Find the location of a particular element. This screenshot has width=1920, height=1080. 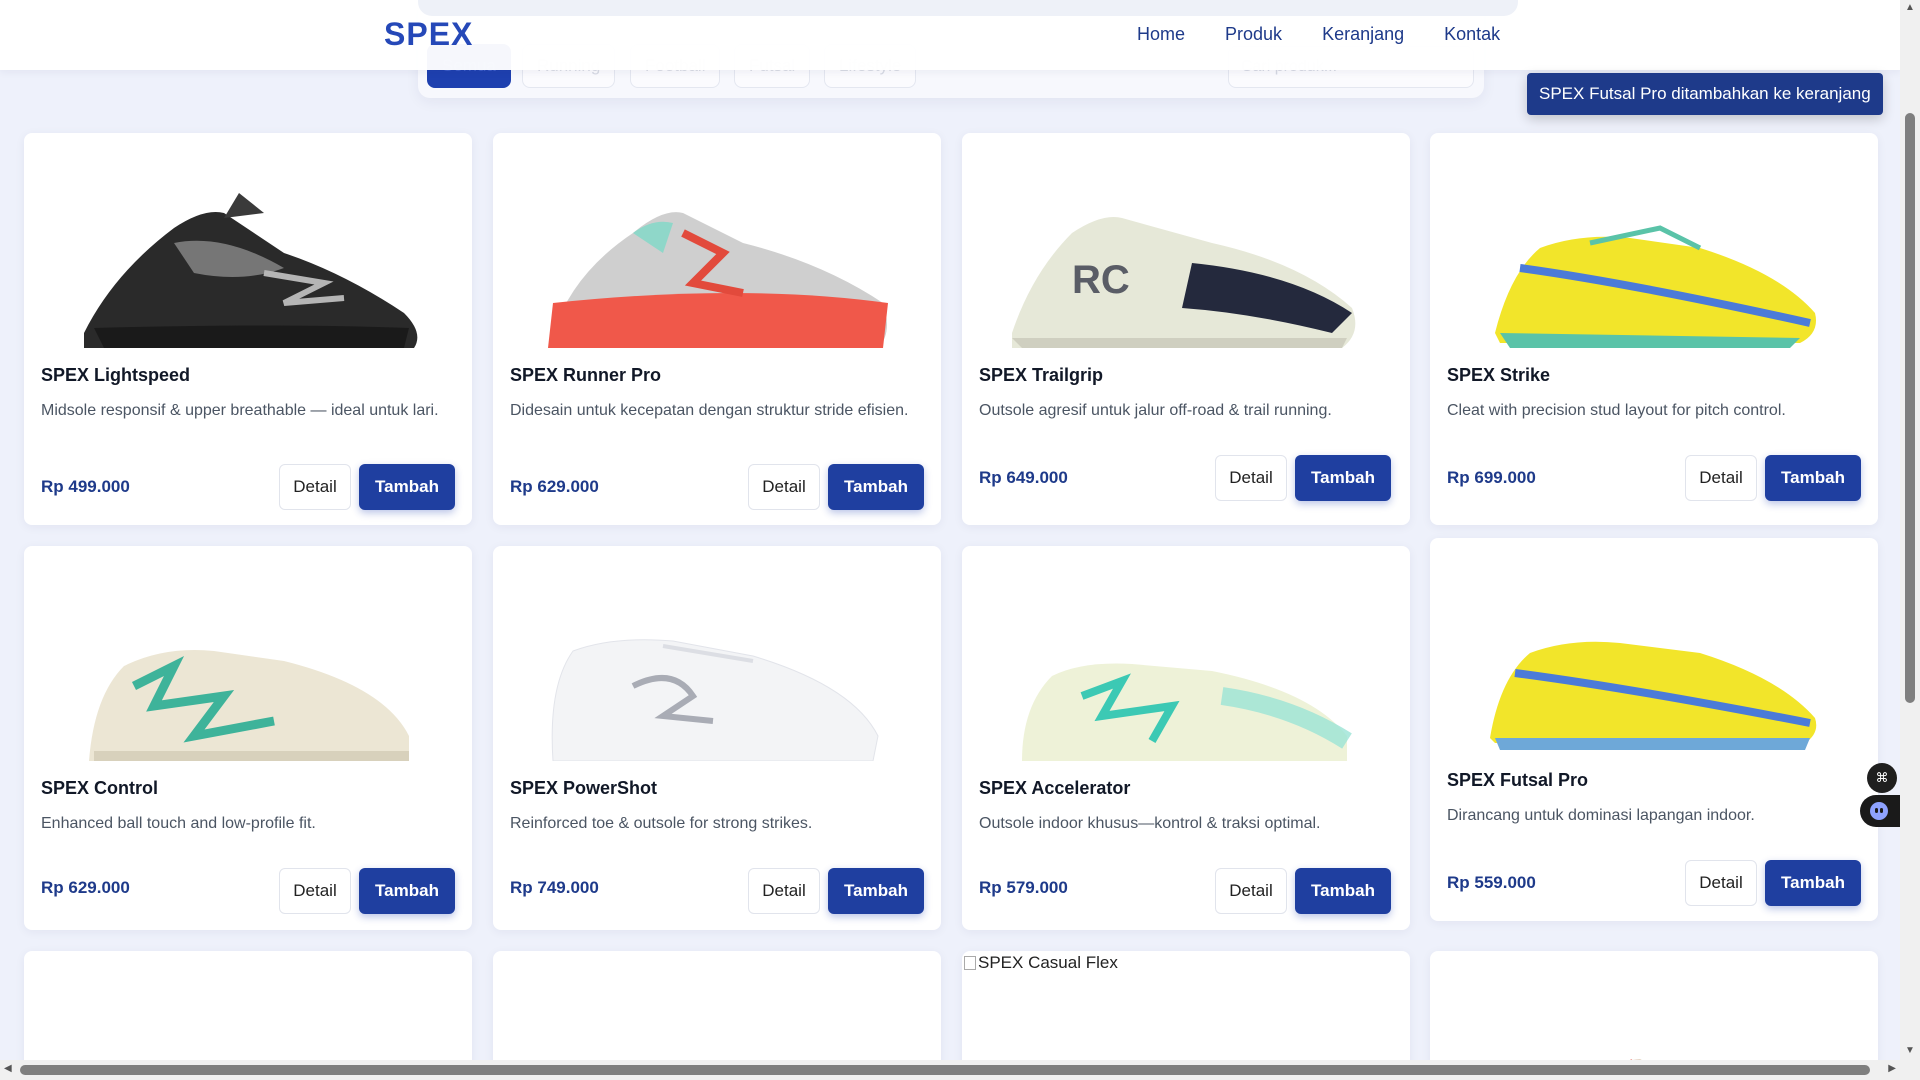

product-price: Rp 559.000 is located at coordinates (1491, 882).